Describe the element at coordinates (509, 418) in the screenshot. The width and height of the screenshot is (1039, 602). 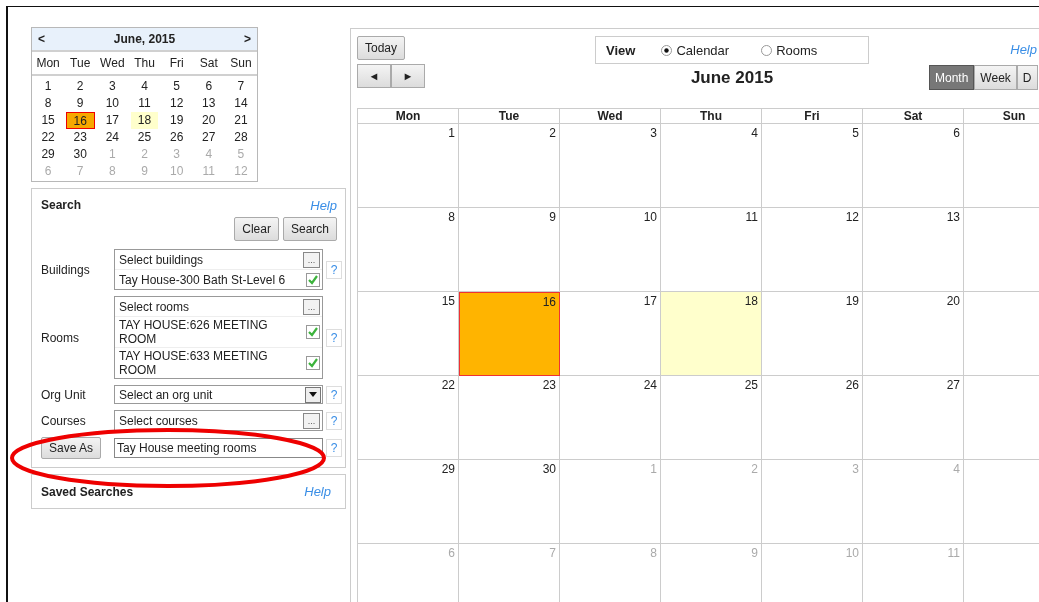
I see `day-cell: 23` at that location.